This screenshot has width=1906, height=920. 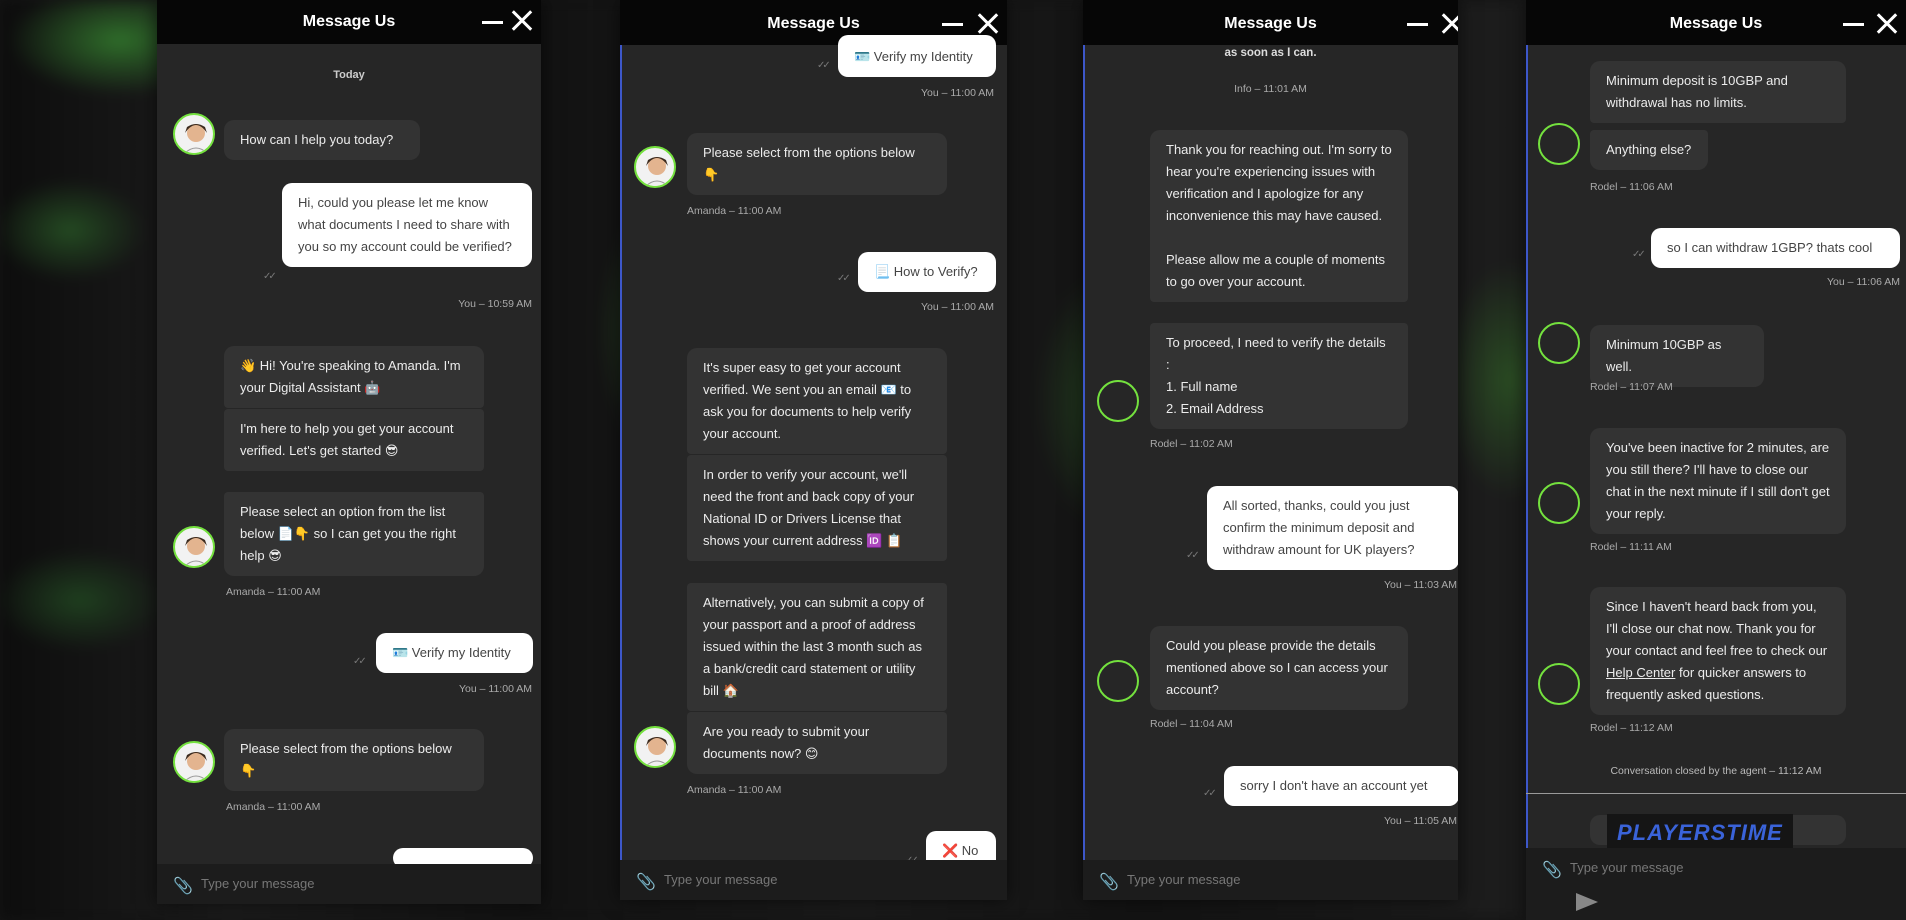 What do you see at coordinates (322, 140) in the screenshot?
I see `agent-message: How can I help you today?` at bounding box center [322, 140].